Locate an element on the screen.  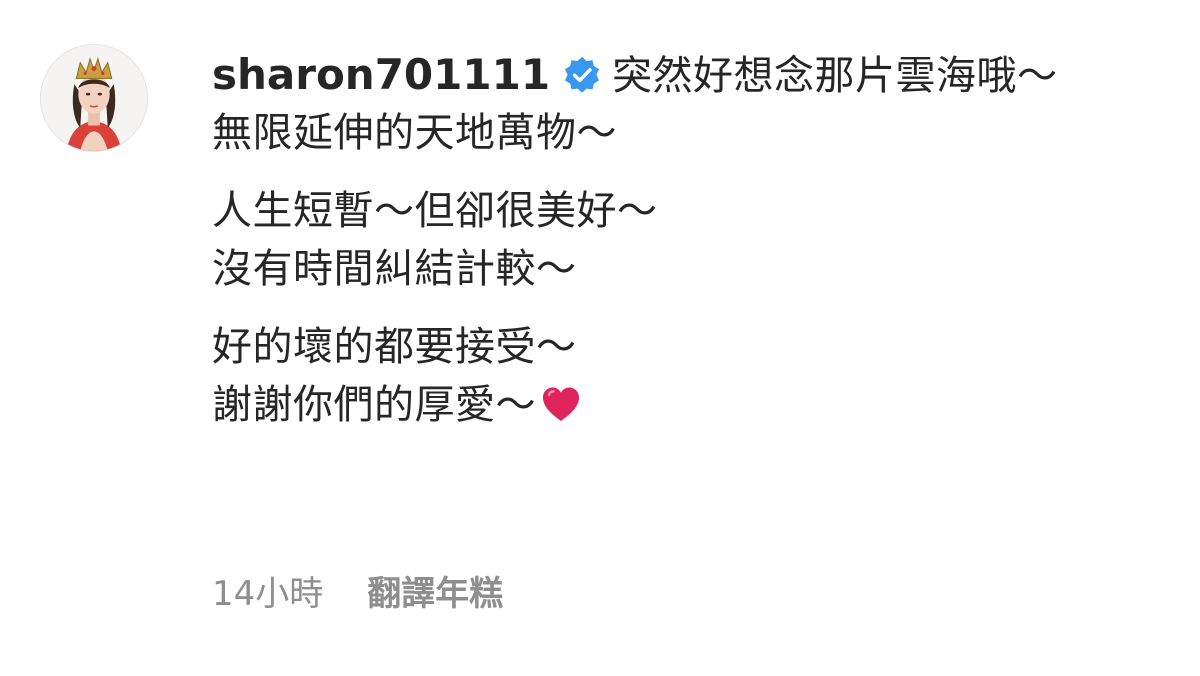
post-meta: 14小時 翻譯年糕 is located at coordinates (357, 594).